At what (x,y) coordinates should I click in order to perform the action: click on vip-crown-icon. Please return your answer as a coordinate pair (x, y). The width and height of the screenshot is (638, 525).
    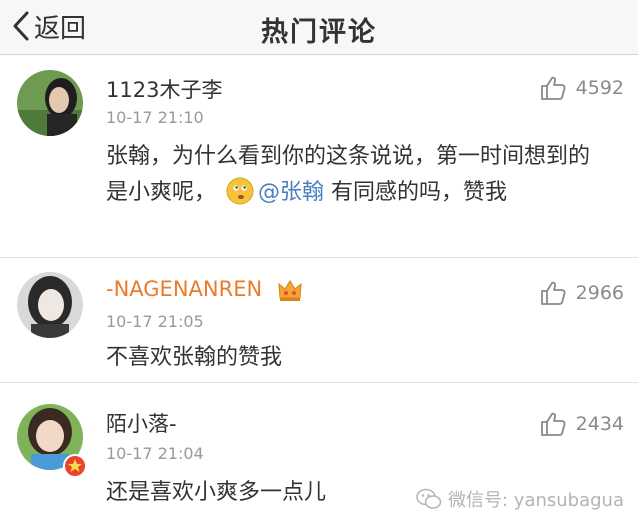
    Looking at the image, I should click on (290, 290).